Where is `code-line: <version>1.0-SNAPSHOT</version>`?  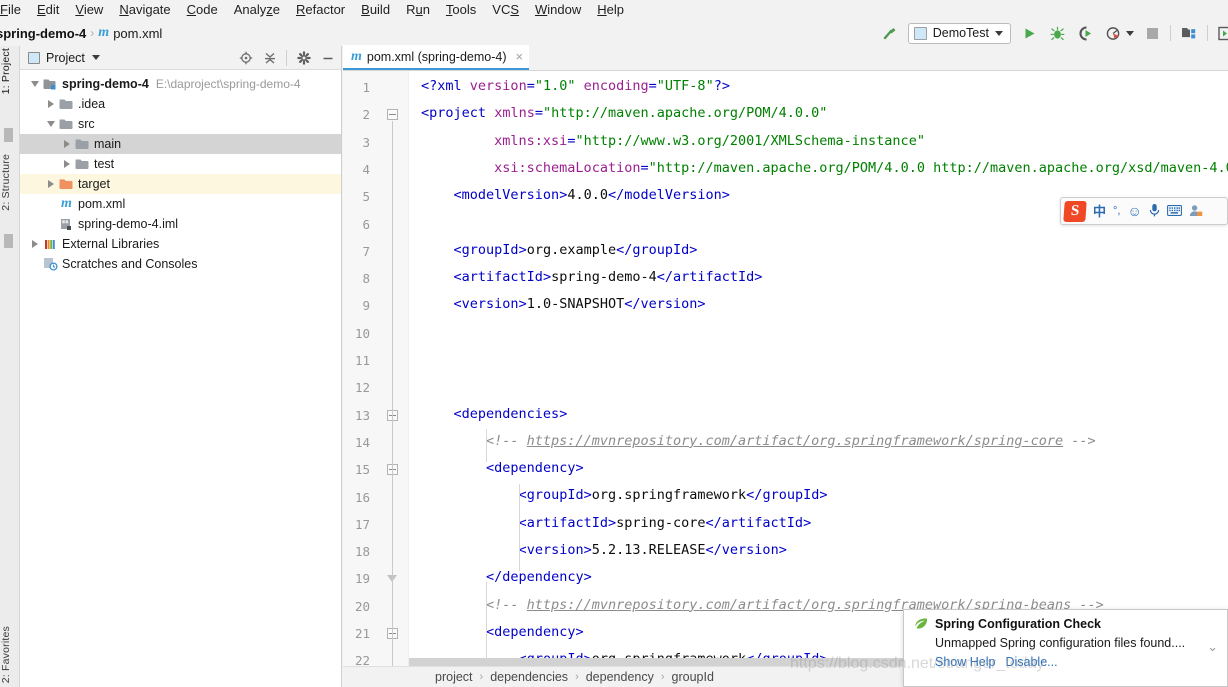 code-line: <version>1.0-SNAPSHOT</version> is located at coordinates (818, 304).